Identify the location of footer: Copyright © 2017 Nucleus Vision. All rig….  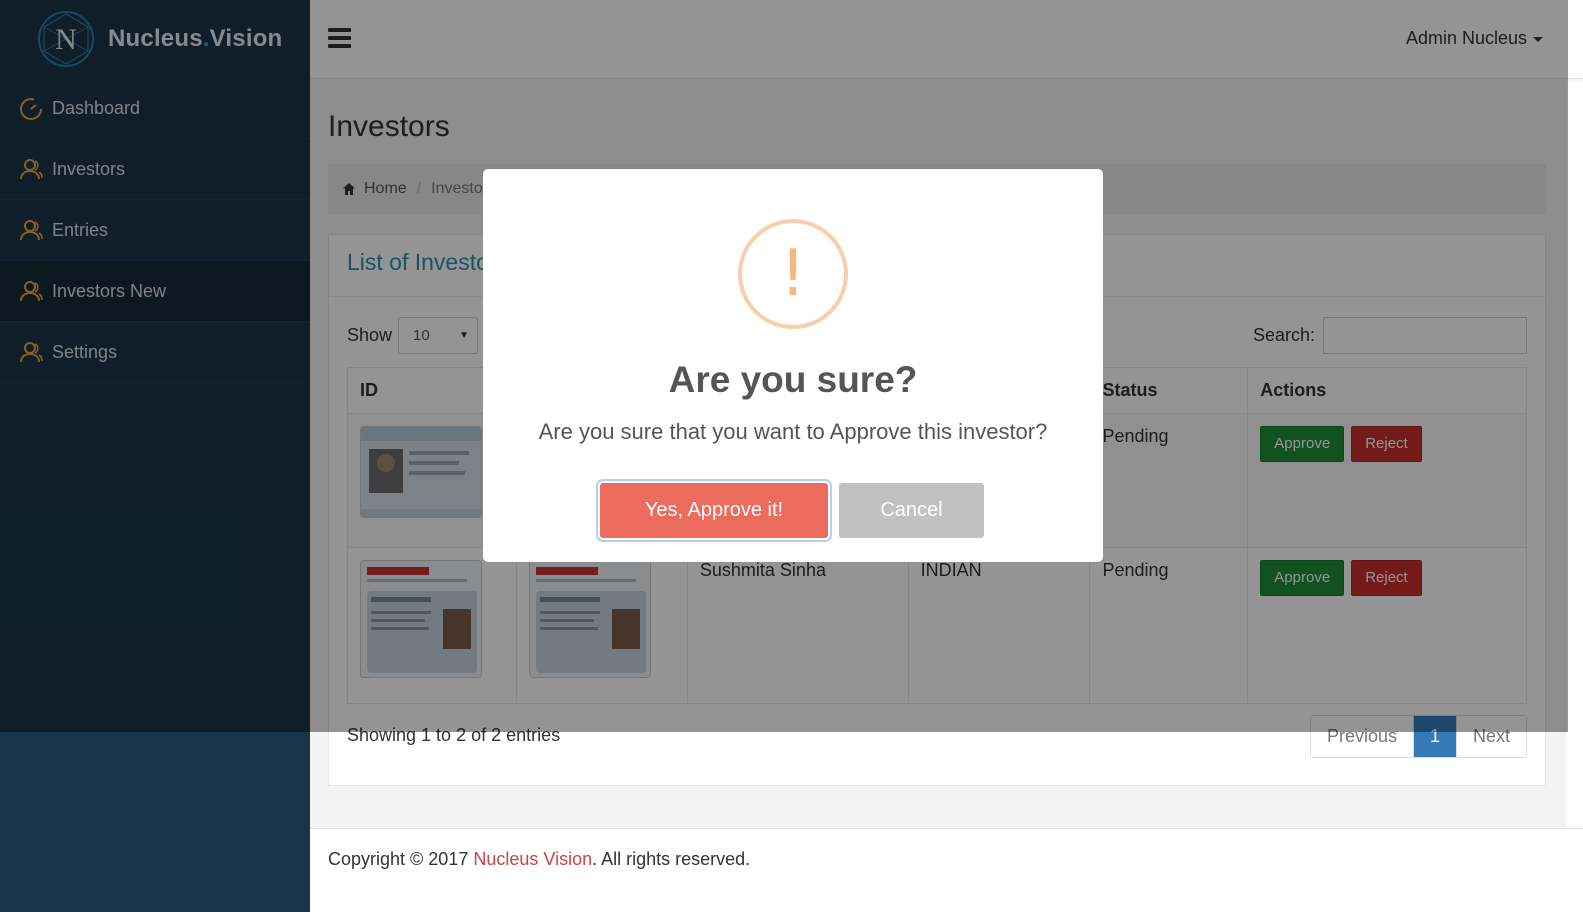
(946, 870).